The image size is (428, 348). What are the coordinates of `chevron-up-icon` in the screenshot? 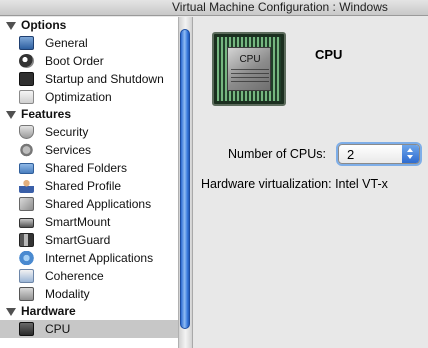 It's located at (410, 150).